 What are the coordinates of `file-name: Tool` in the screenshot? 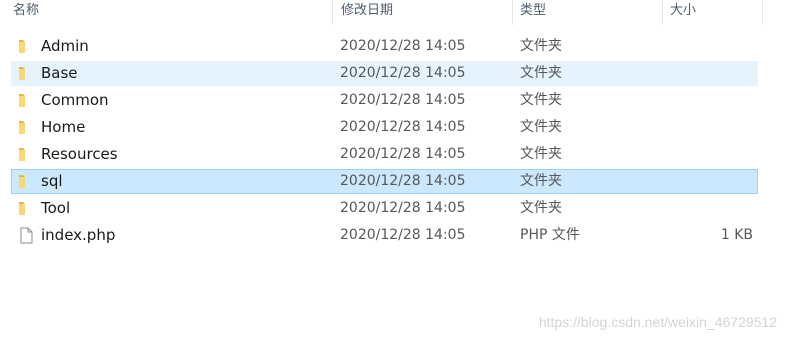 It's located at (56, 208).